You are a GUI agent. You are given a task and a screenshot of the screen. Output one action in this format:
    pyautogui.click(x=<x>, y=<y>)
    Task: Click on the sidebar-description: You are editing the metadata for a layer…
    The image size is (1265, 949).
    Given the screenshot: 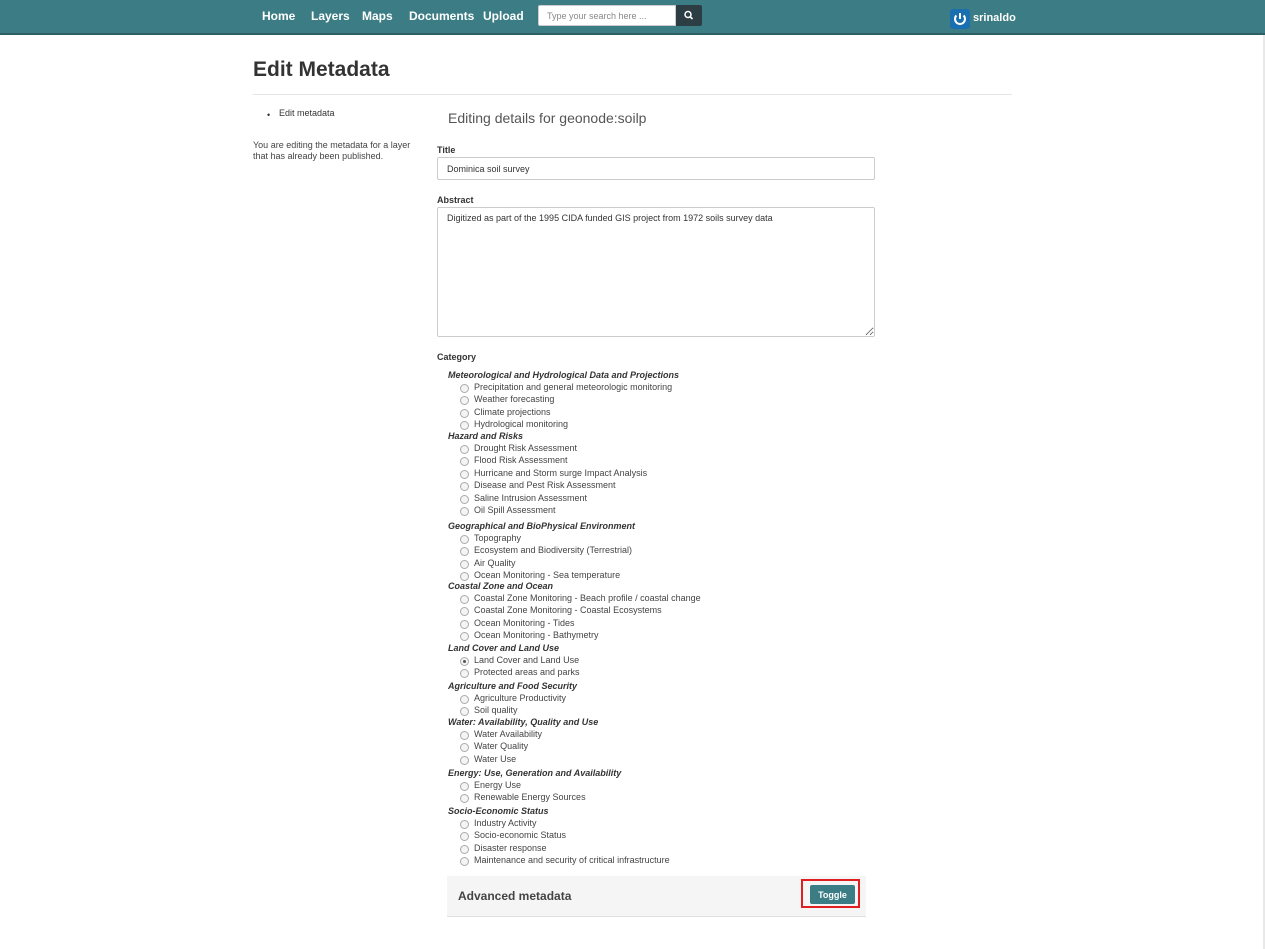 What is the action you would take?
    pyautogui.click(x=332, y=150)
    